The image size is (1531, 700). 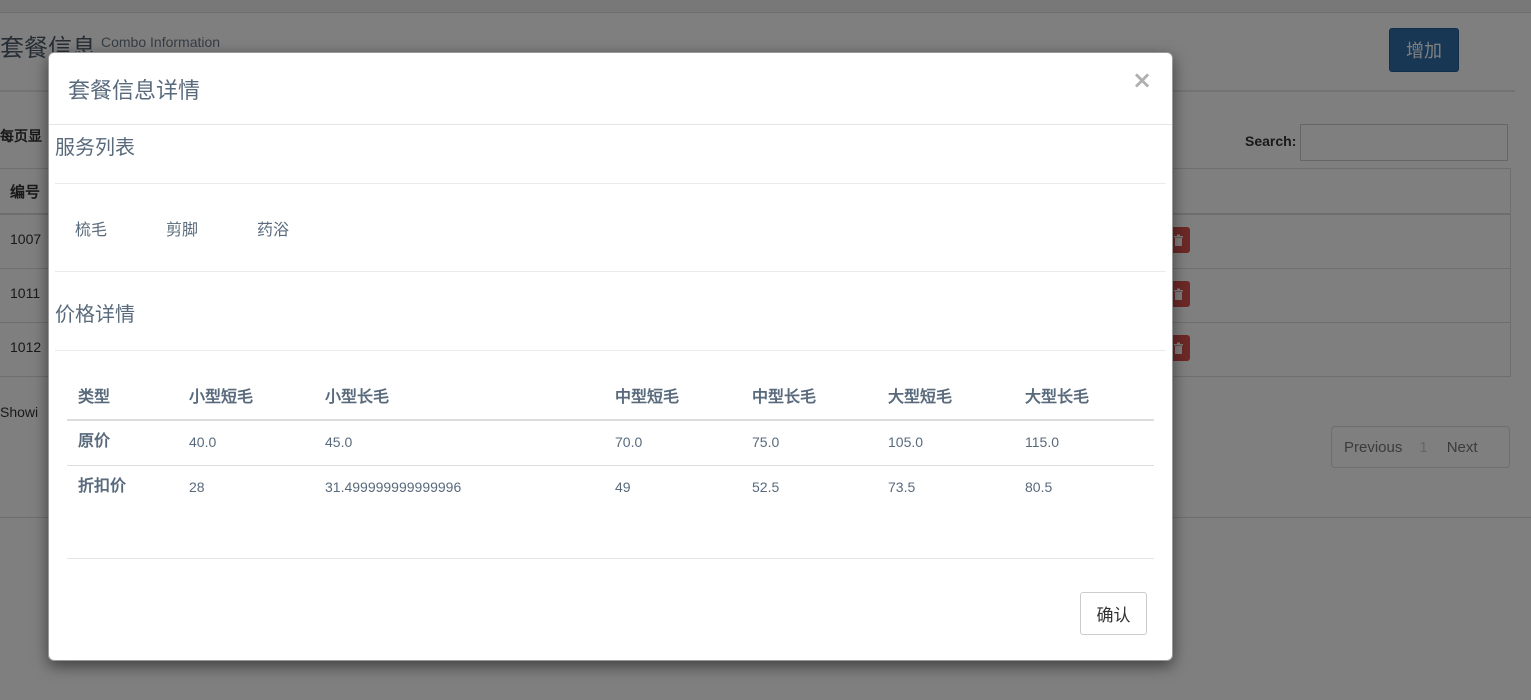 What do you see at coordinates (95, 147) in the screenshot?
I see `service-list-title: 服务列表` at bounding box center [95, 147].